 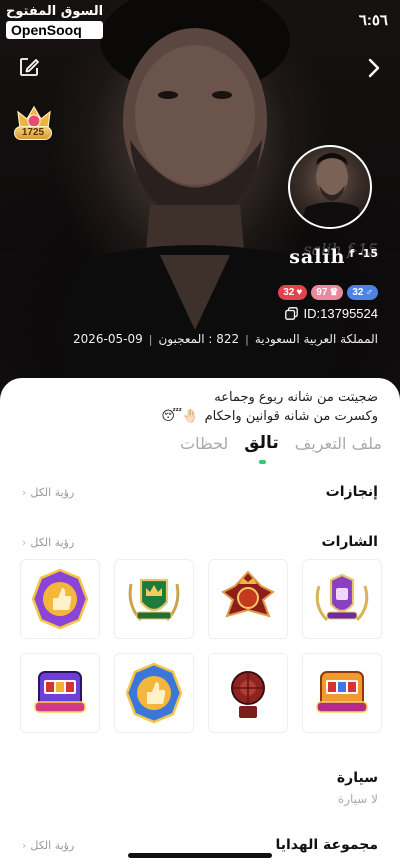 What do you see at coordinates (357, 799) in the screenshot?
I see `car-empty-text: لا سيارة` at bounding box center [357, 799].